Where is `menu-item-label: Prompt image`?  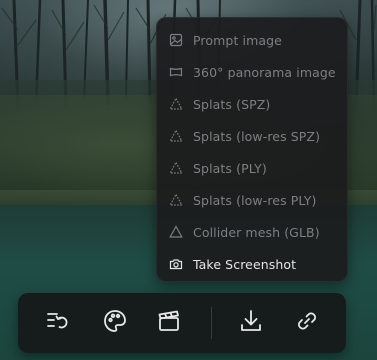
menu-item-label: Prompt image is located at coordinates (237, 40).